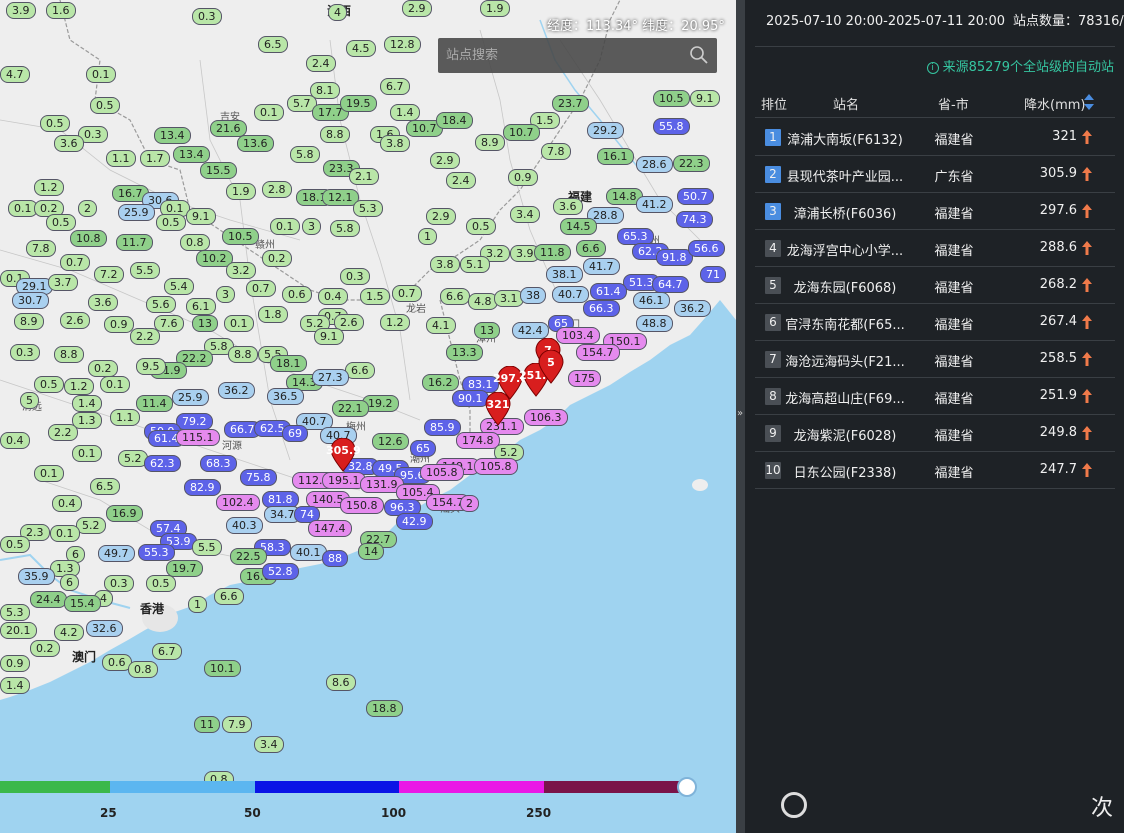  Describe the element at coordinates (935, 359) in the screenshot. I see `table-row: 7 海沧远海码头(F21... 福建省 258.5` at that location.